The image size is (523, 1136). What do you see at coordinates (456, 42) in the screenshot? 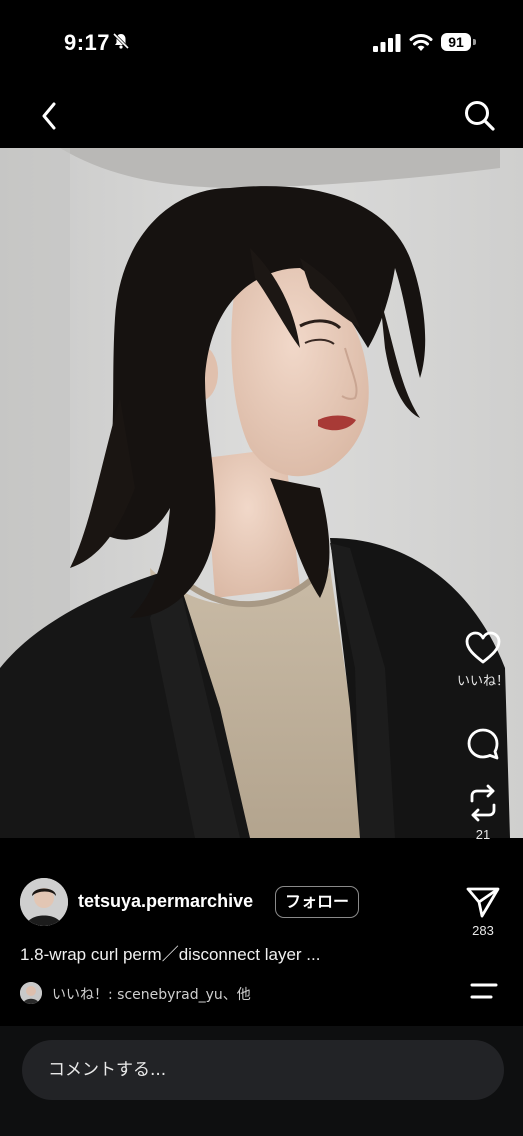
I see `battery-indicator: 91` at bounding box center [456, 42].